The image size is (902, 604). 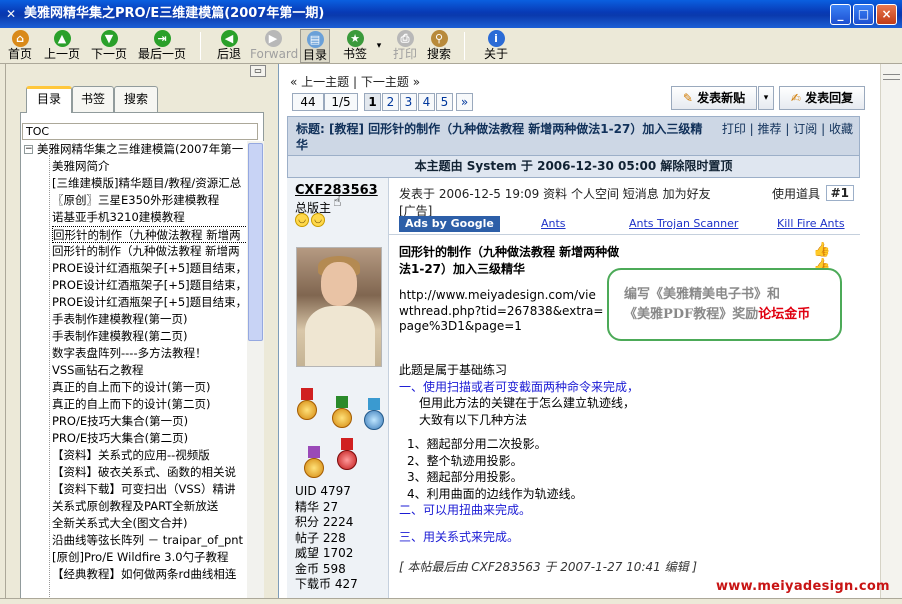 I want to click on pager-page-5: 5, so click(x=444, y=102).